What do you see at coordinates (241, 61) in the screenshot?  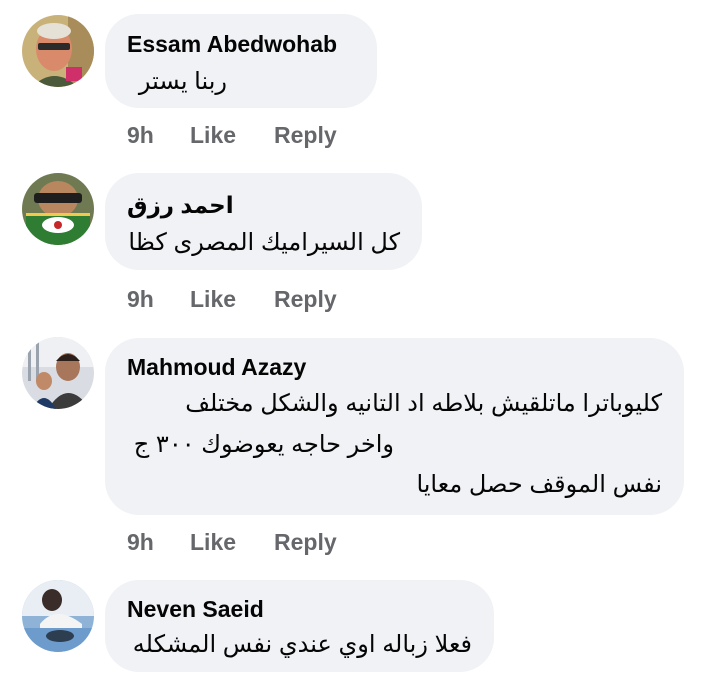 I see `comment-bubble: Essam Abedwohab ربنا يستر` at bounding box center [241, 61].